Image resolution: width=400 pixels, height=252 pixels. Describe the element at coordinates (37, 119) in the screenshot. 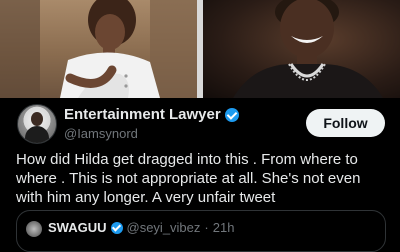

I see `avatar-head` at that location.